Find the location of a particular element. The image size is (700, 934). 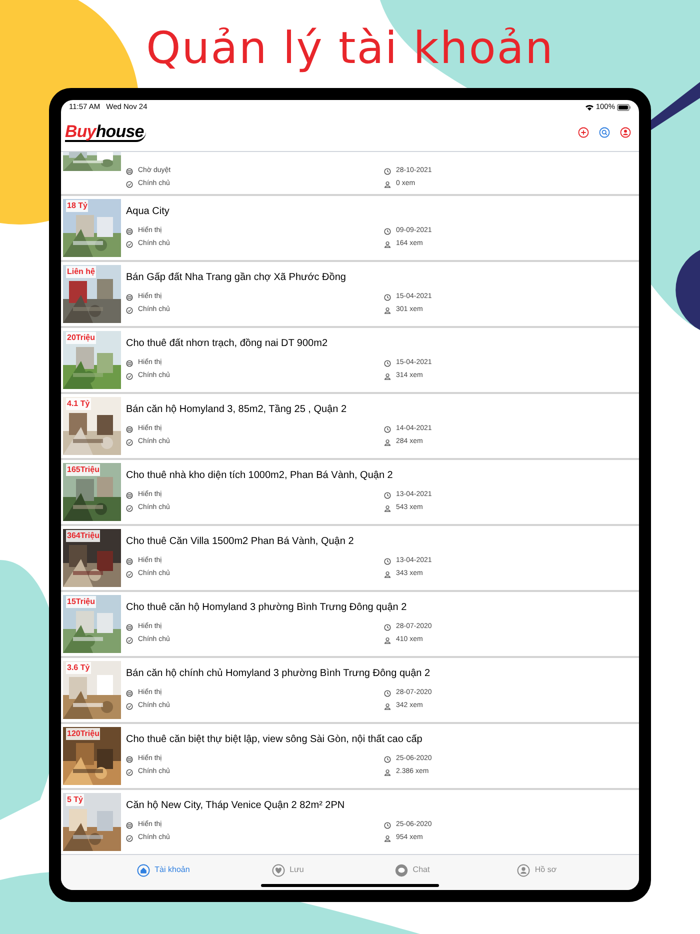

listing-title: Cho thuê căn biệt thự biệt lập, view sông Sài Gòn, nội thất cao cấp is located at coordinates (275, 740).